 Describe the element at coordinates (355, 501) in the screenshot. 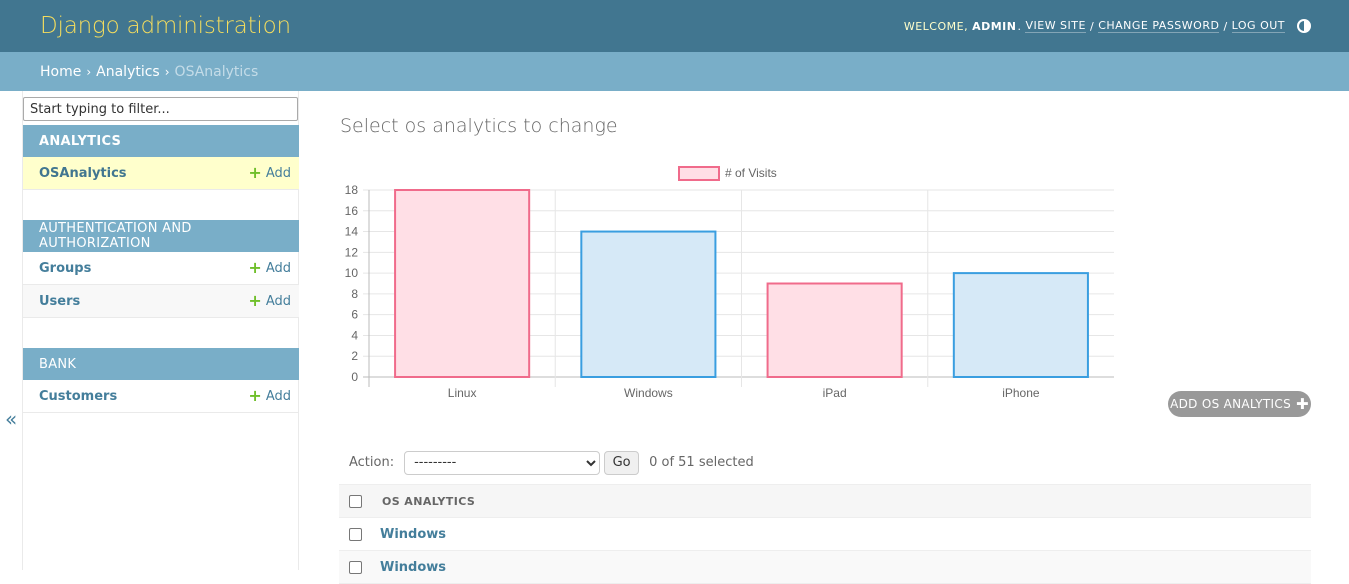

I see `select-all-checkbox` at that location.